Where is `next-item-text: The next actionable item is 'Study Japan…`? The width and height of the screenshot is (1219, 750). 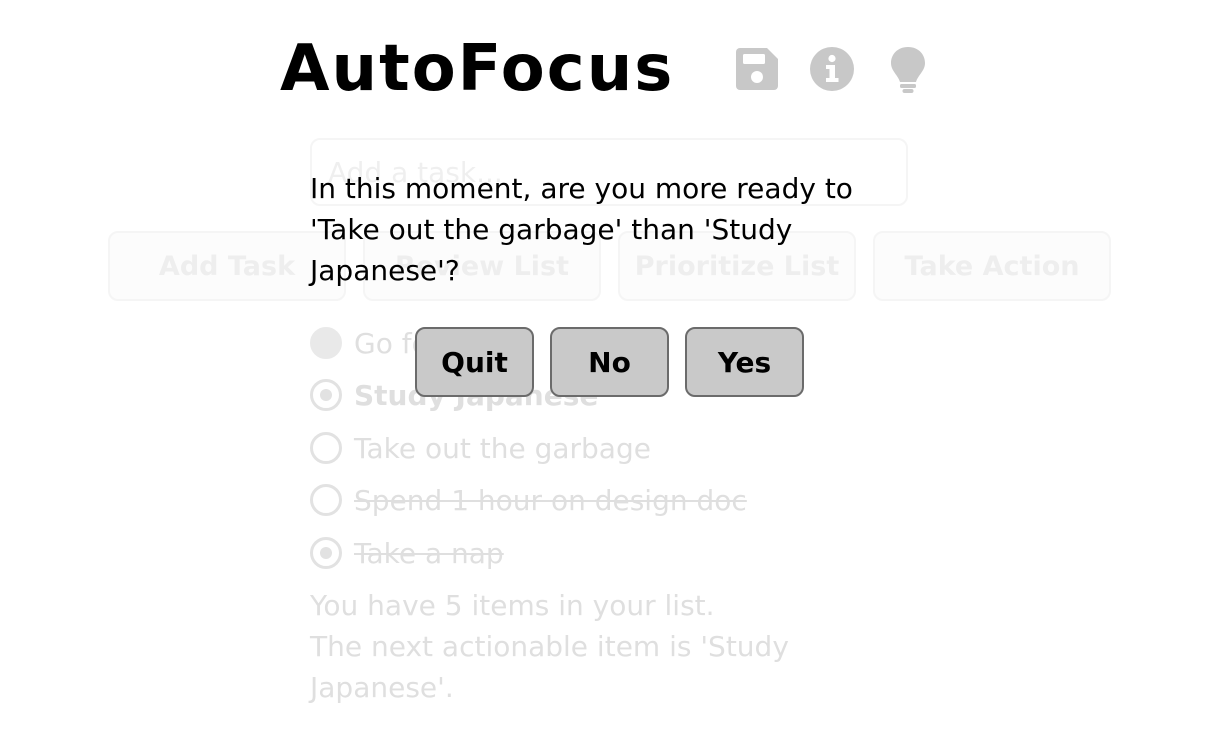 next-item-text: The next actionable item is 'Study Japan… is located at coordinates (549, 667).